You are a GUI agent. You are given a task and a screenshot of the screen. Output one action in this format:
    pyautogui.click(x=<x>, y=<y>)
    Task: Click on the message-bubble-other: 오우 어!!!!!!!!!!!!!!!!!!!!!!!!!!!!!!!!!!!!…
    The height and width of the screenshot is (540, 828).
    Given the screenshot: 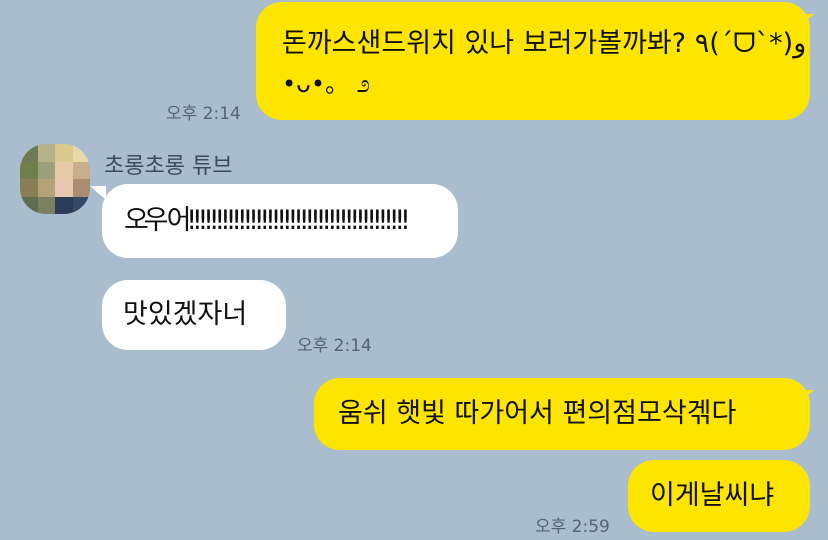 What is the action you would take?
    pyautogui.click(x=280, y=221)
    